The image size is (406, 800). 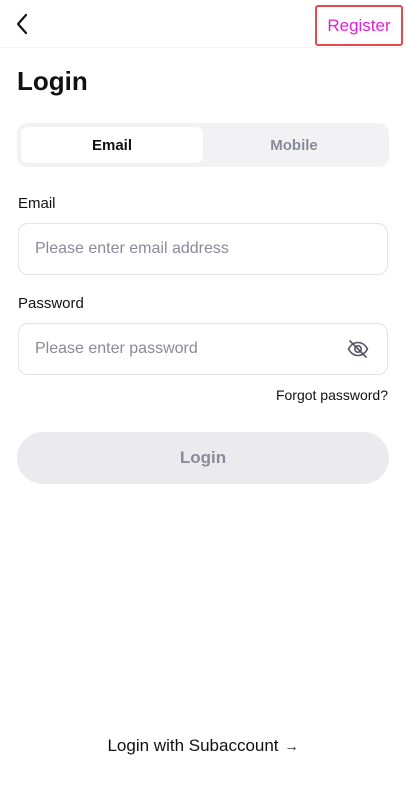 I want to click on back-button, so click(x=22, y=24).